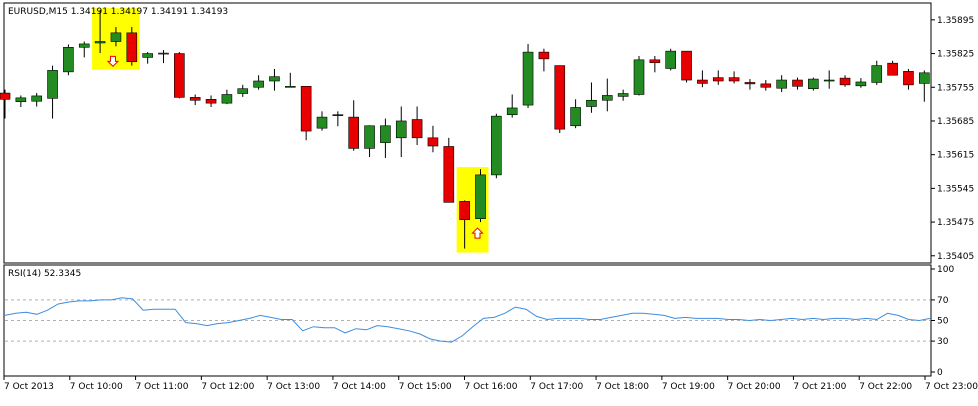 The image size is (978, 406). What do you see at coordinates (162, 387) in the screenshot?
I see `time-tick-label: 7 Oct 11:00` at bounding box center [162, 387].